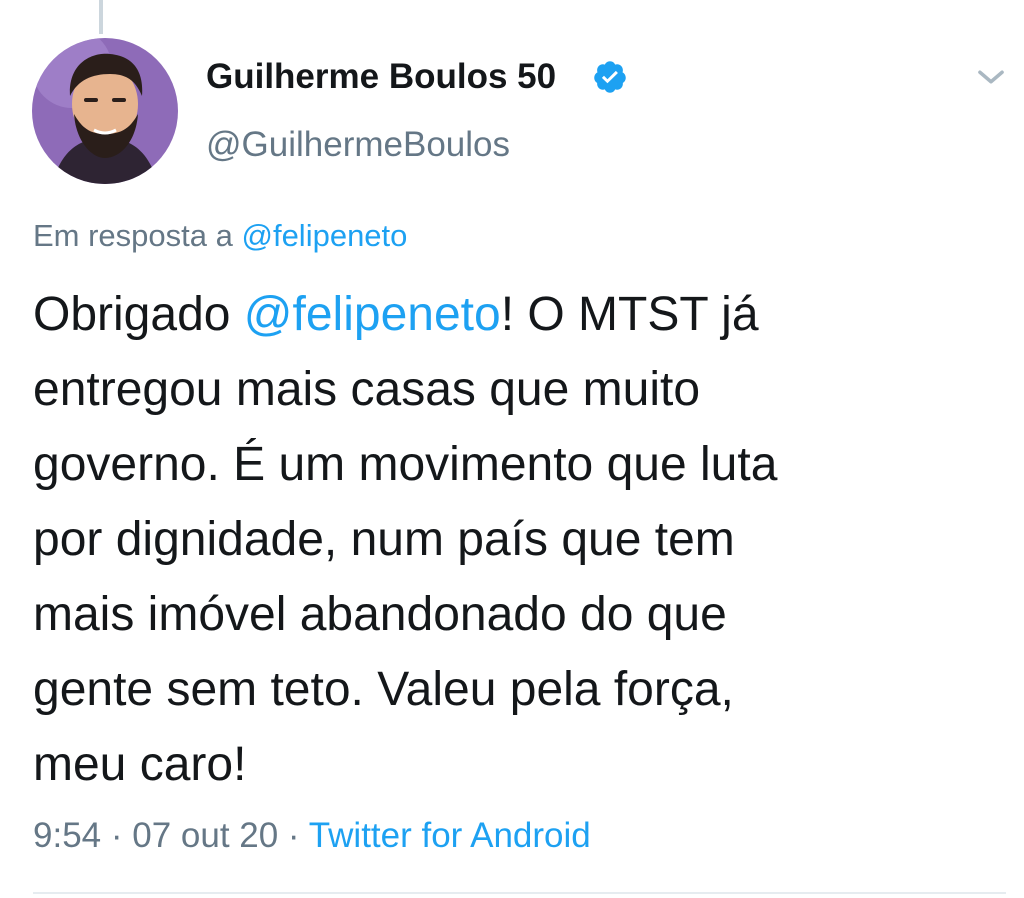 The width and height of the screenshot is (1024, 898). What do you see at coordinates (367, 389) in the screenshot?
I see `tweet-line: entregou mais casas que muito` at bounding box center [367, 389].